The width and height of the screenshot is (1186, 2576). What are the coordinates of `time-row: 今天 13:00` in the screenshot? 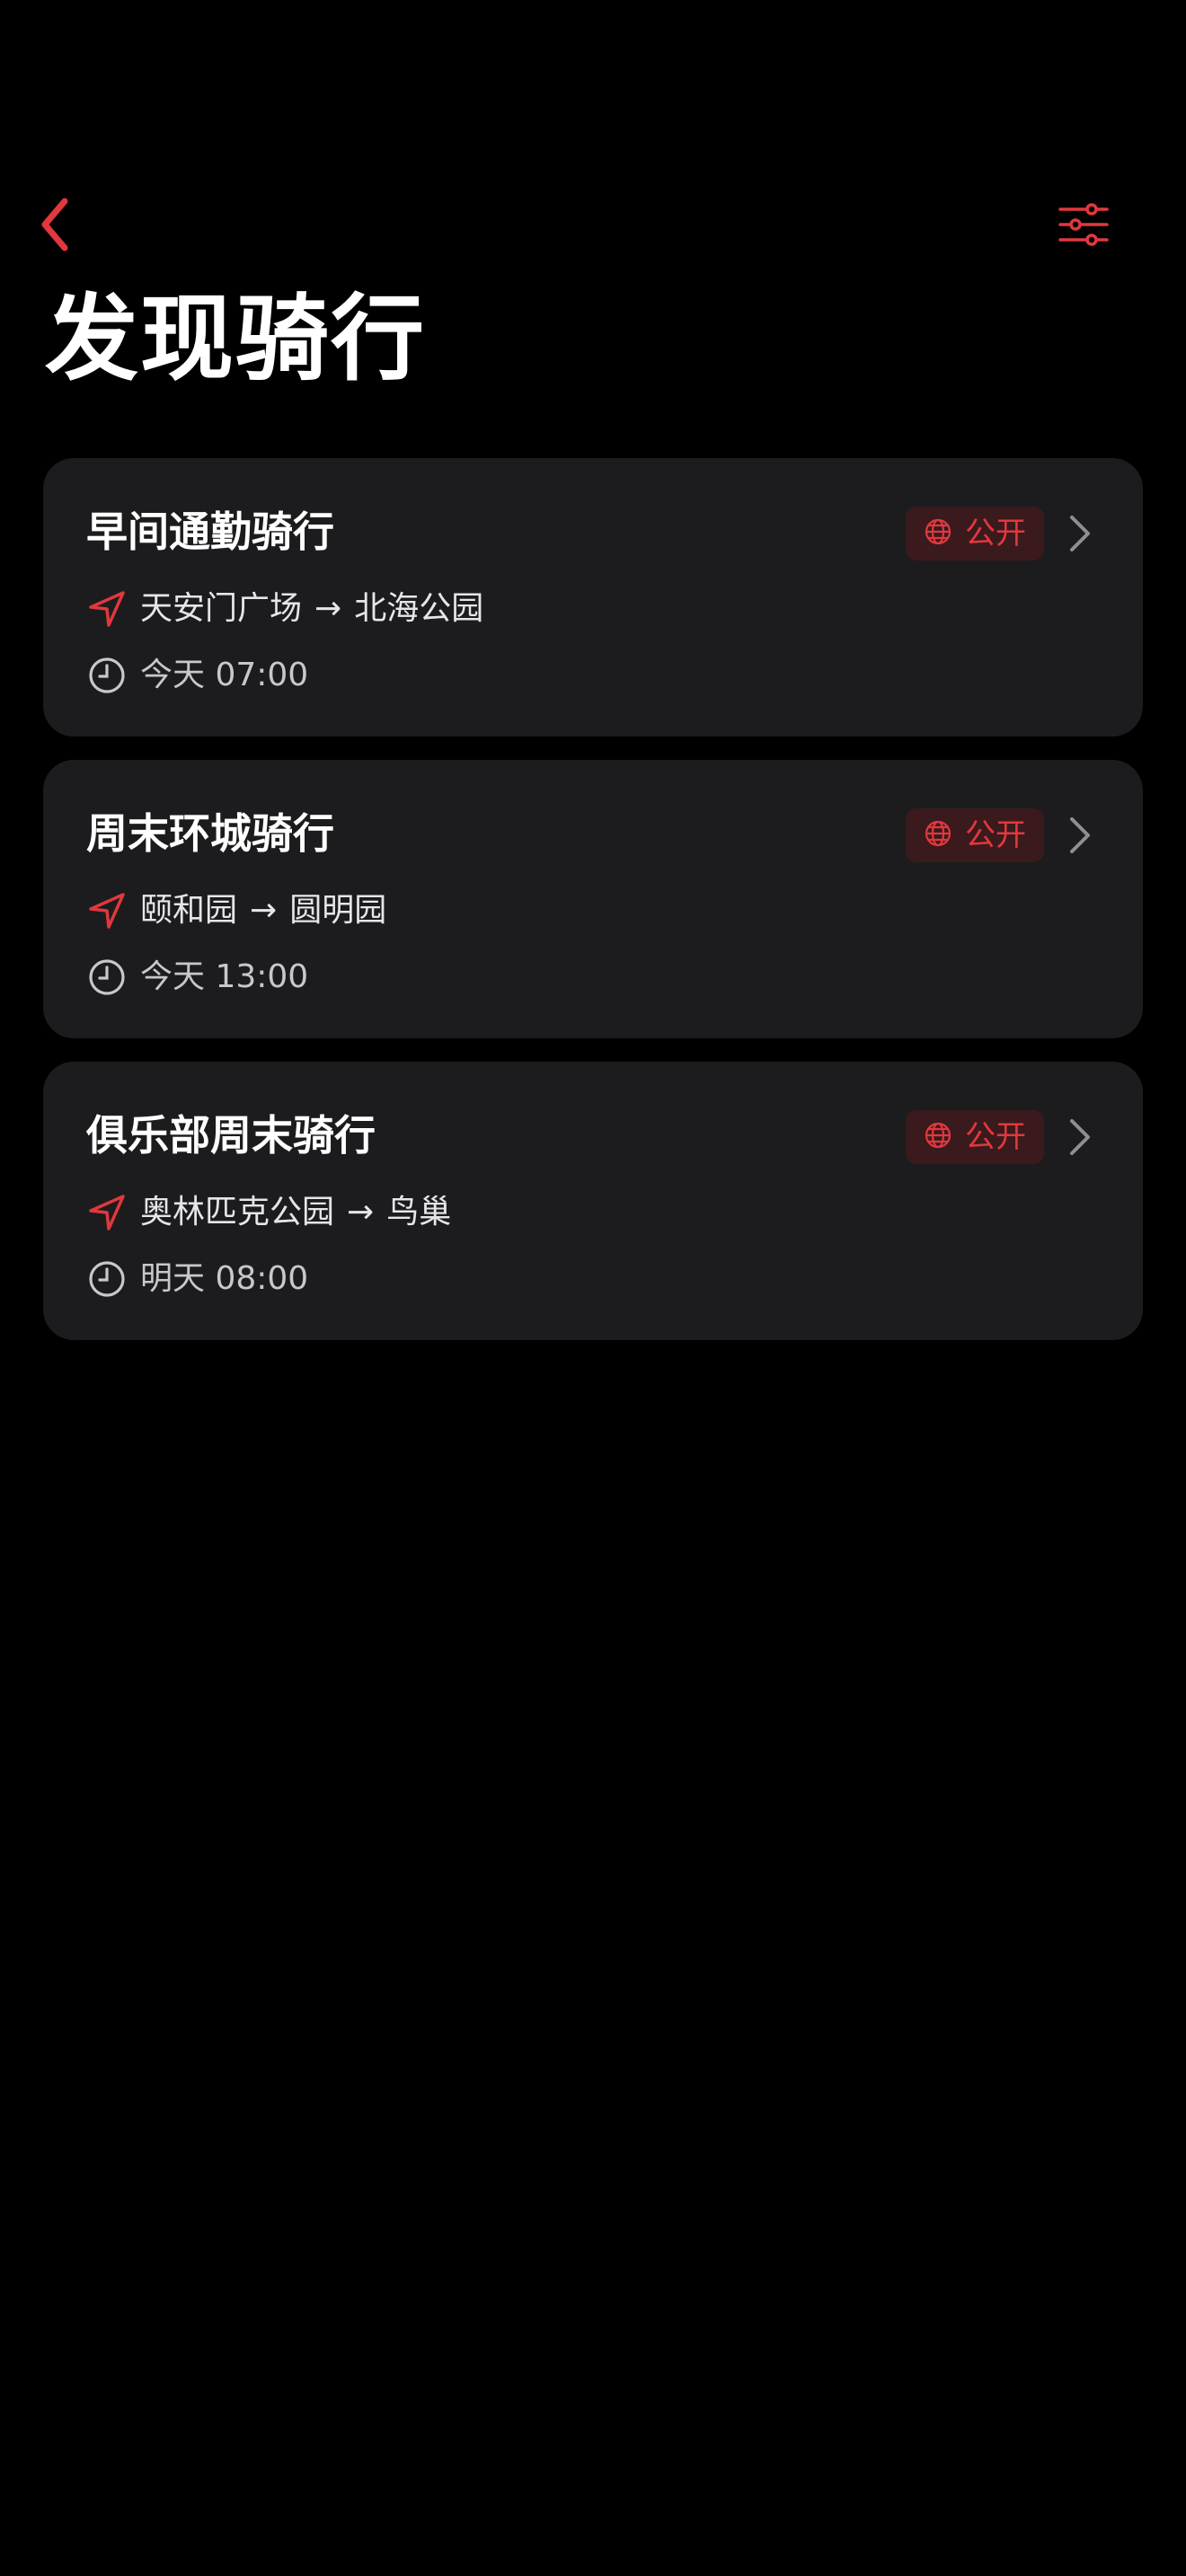 It's located at (197, 977).